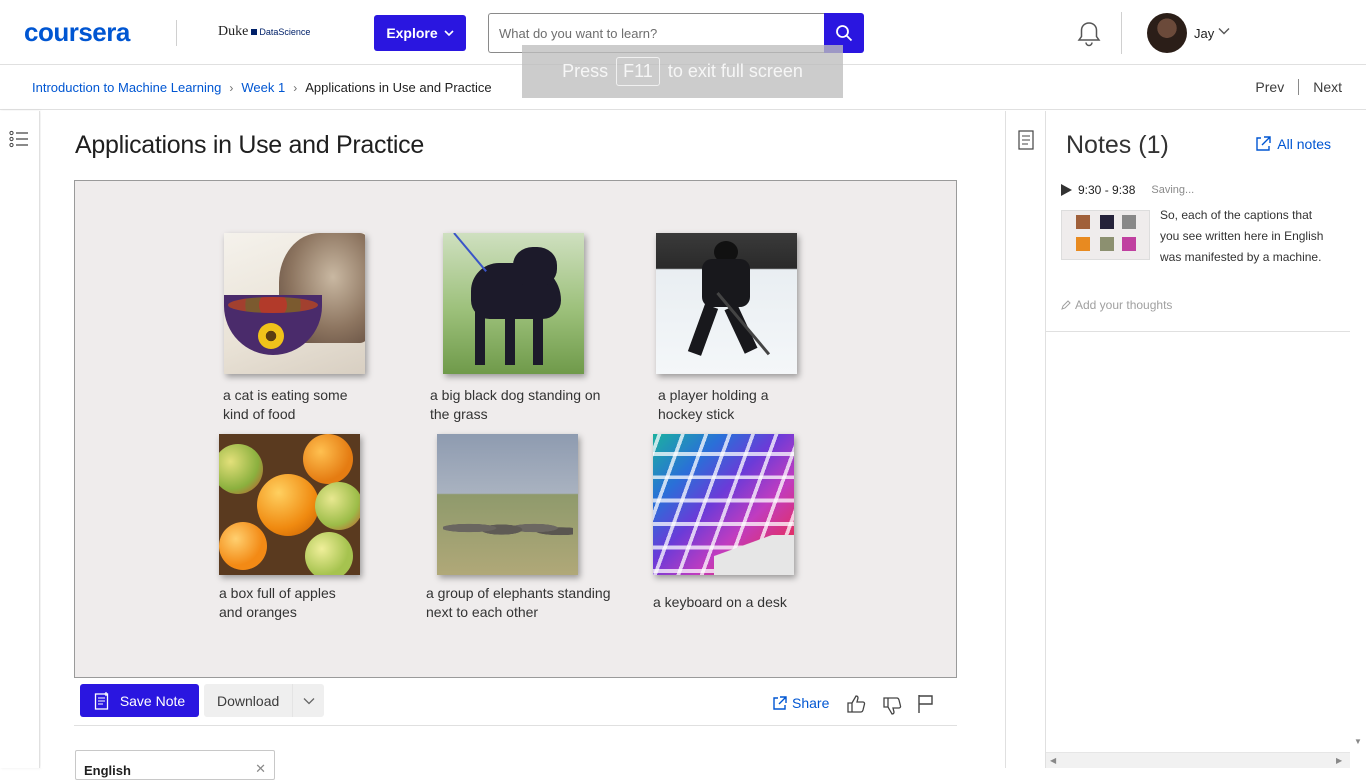  What do you see at coordinates (1105, 235) in the screenshot?
I see `note-thumbnail` at bounding box center [1105, 235].